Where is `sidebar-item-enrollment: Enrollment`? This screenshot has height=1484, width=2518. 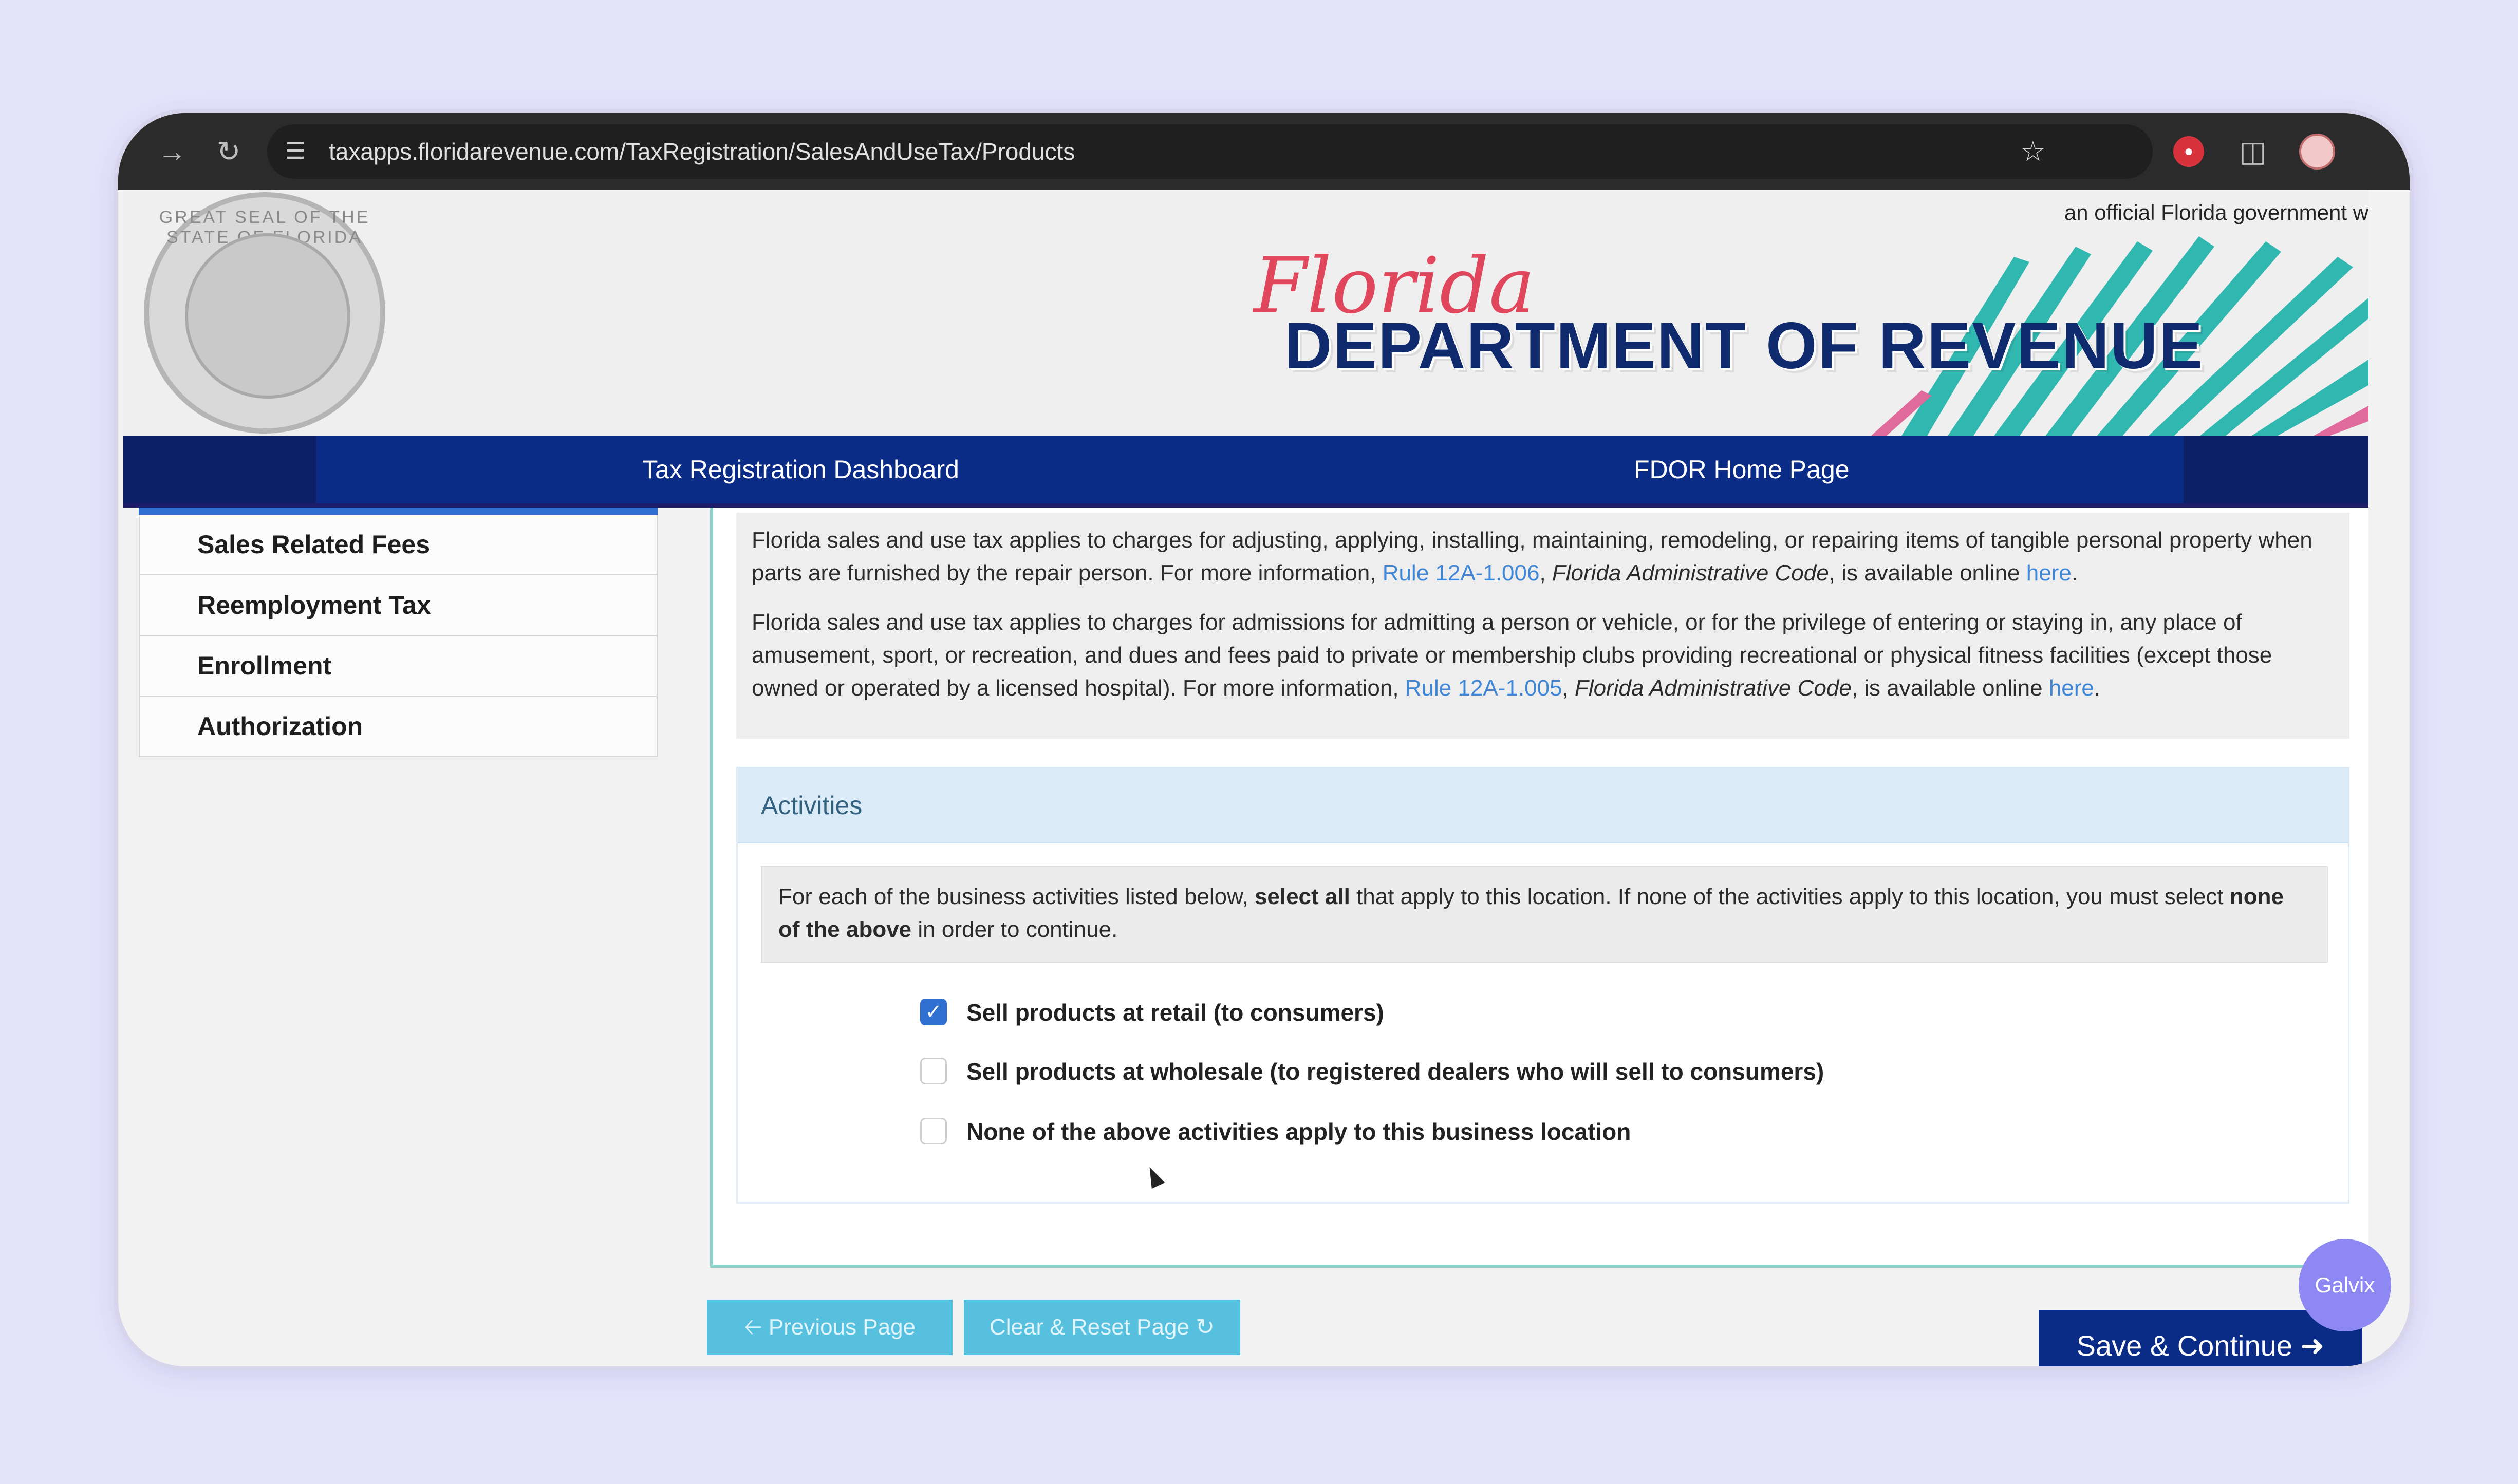 sidebar-item-enrollment: Enrollment is located at coordinates (398, 666).